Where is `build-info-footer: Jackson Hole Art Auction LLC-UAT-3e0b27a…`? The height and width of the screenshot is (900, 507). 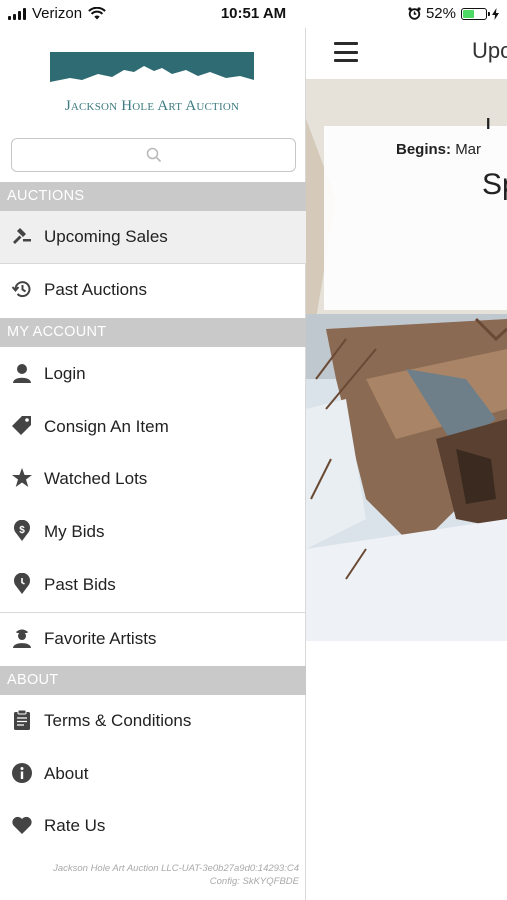 build-info-footer: Jackson Hole Art Auction LLC-UAT-3e0b27a… is located at coordinates (176, 875).